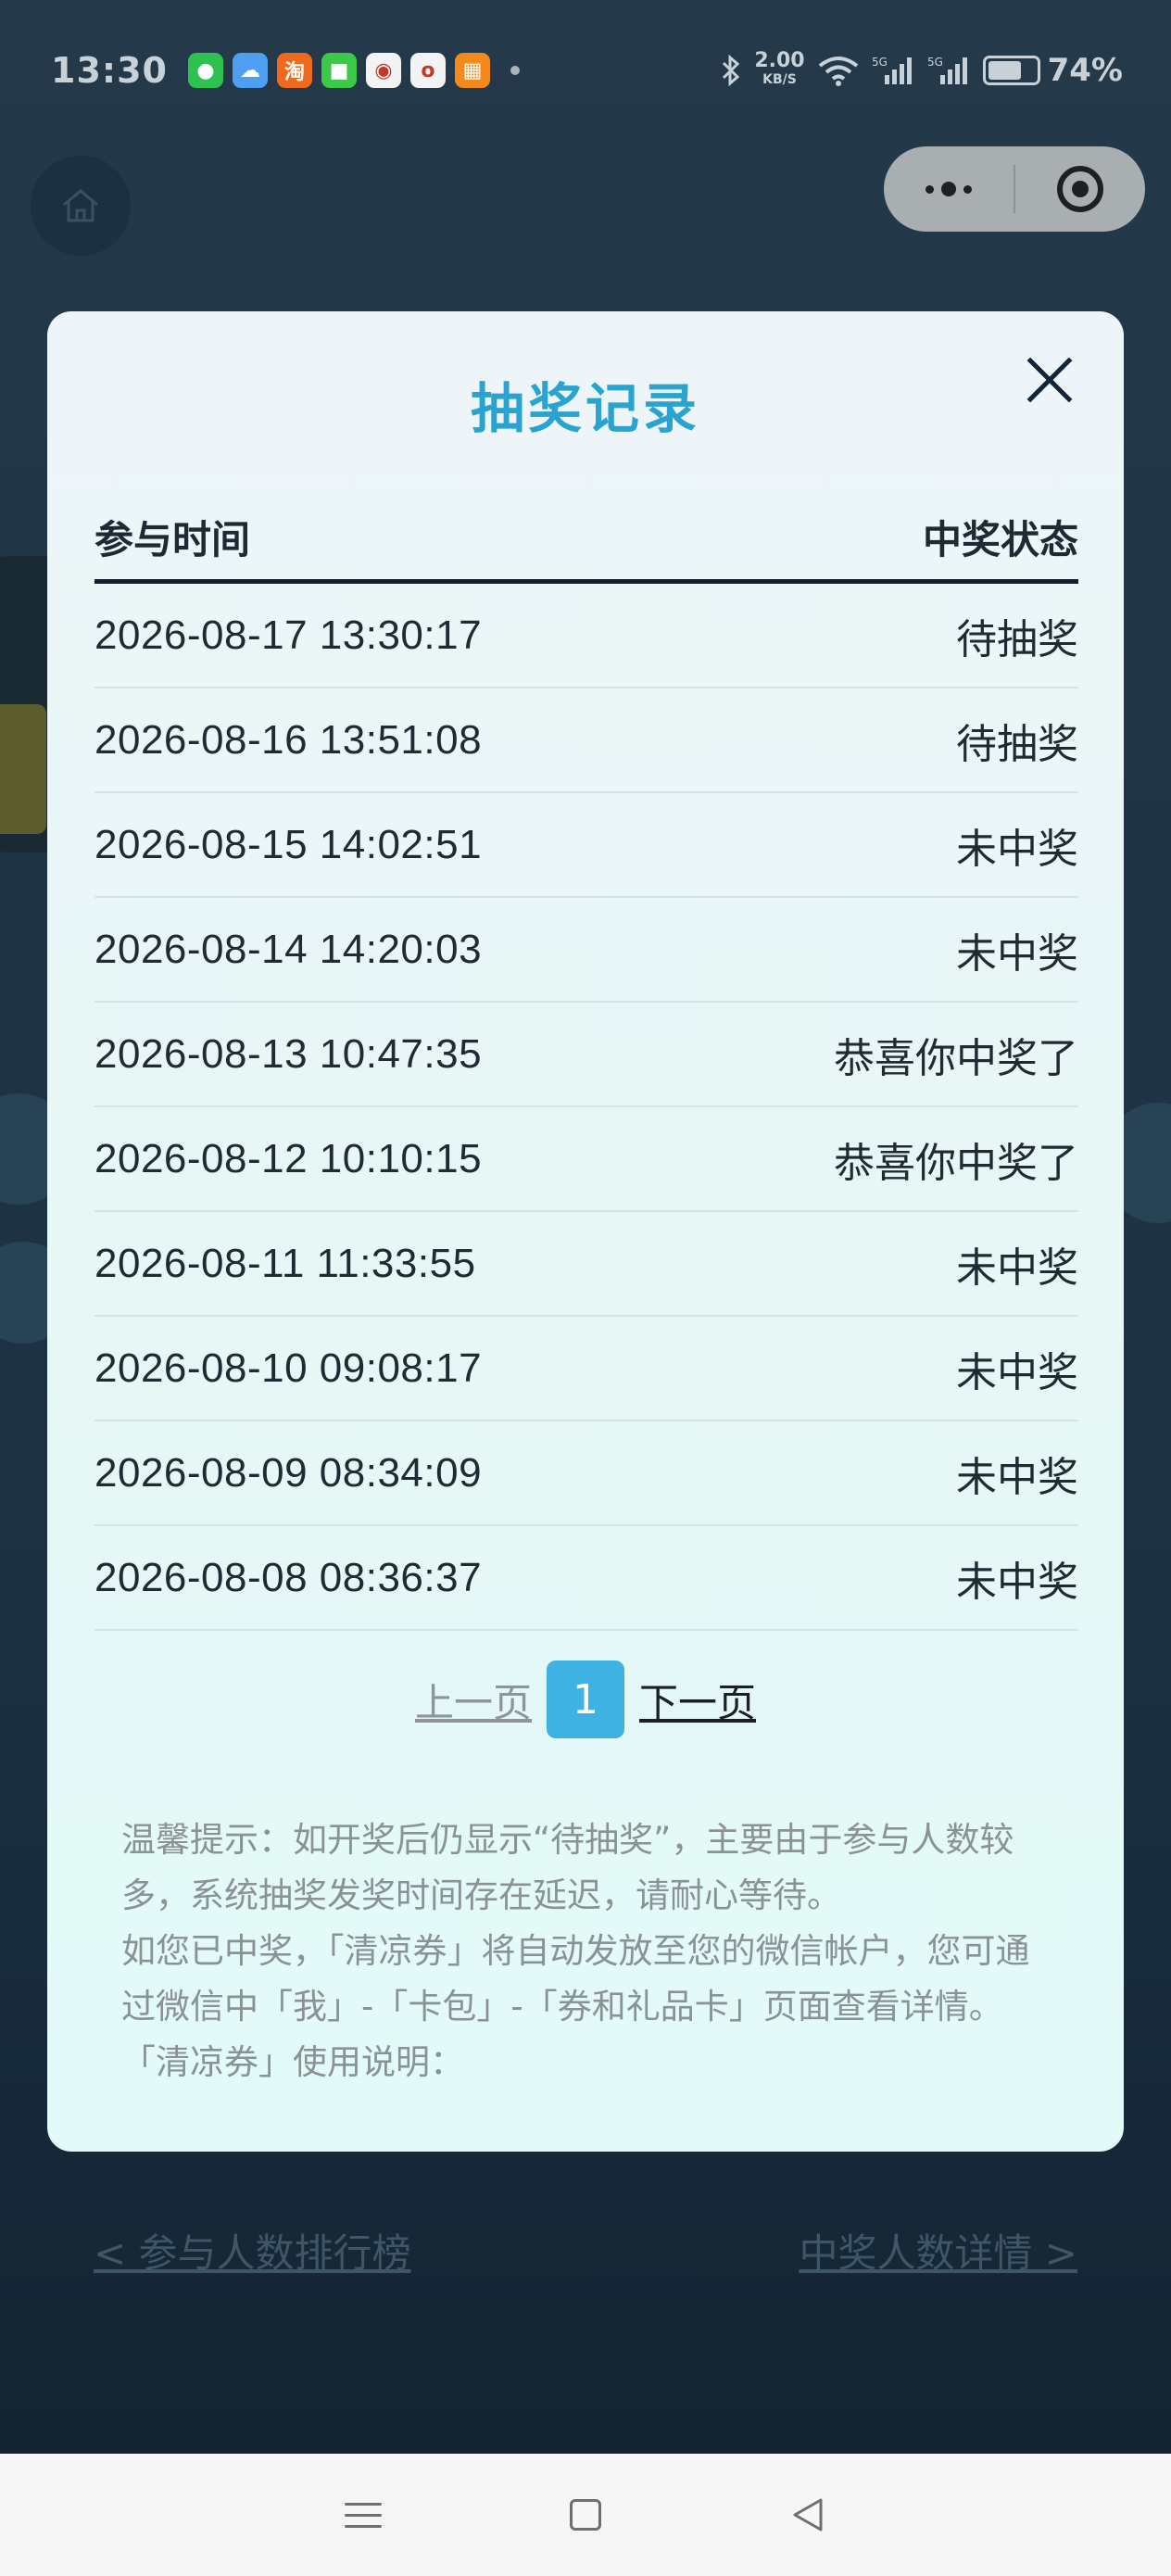 The height and width of the screenshot is (2576, 1171). What do you see at coordinates (110, 70) in the screenshot?
I see `status-time: 13:30` at bounding box center [110, 70].